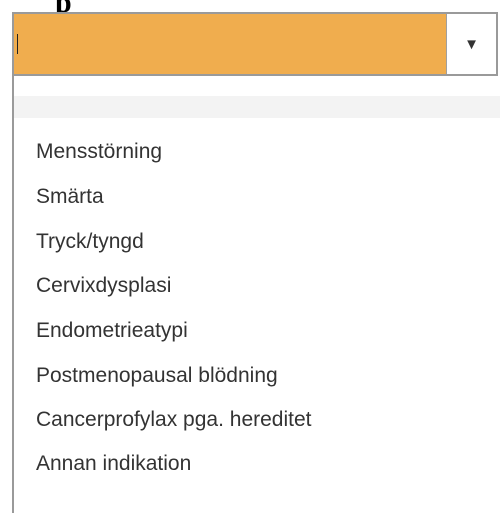 The width and height of the screenshot is (500, 513). I want to click on dropdown-option-endometrieatypi: Endometrieatypi, so click(112, 331).